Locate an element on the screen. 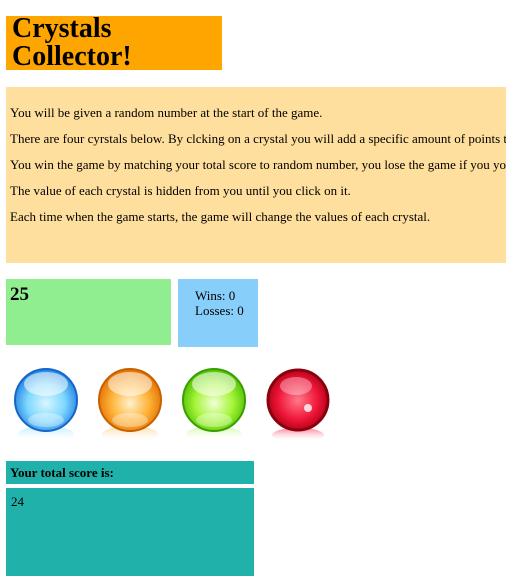 Image resolution: width=506 pixels, height=579 pixels. blue-crystal-icon is located at coordinates (46, 405).